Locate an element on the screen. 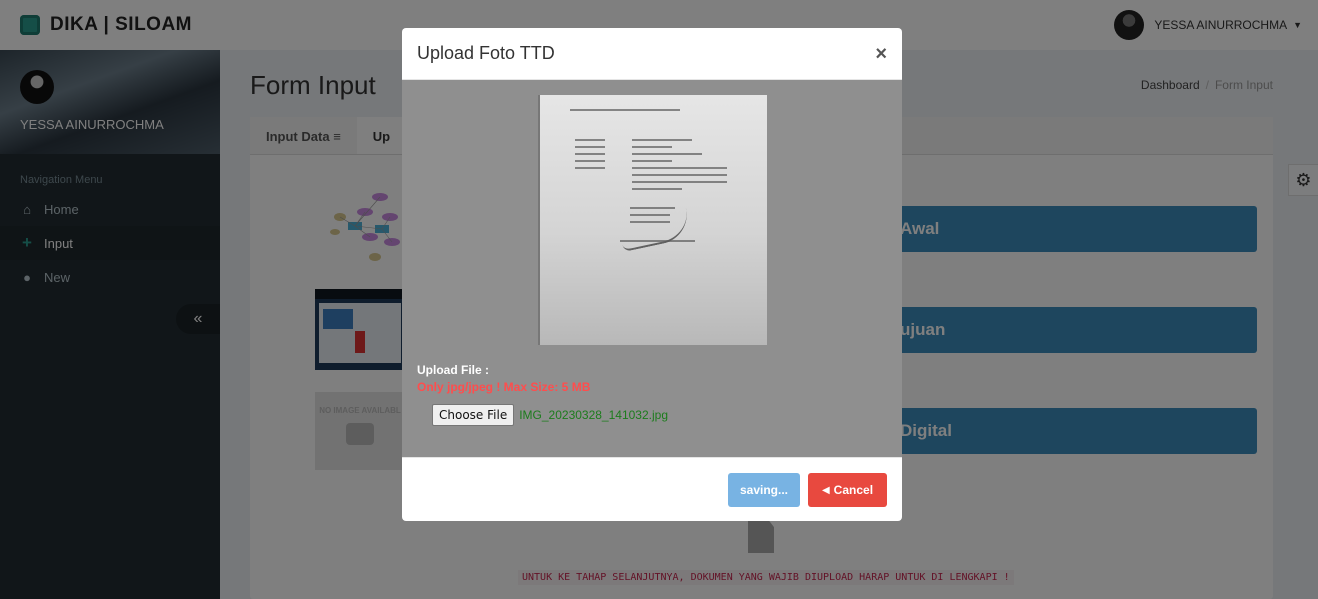 This screenshot has width=1318, height=599. modal-footer: saving... ◀ Cancel is located at coordinates (652, 489).